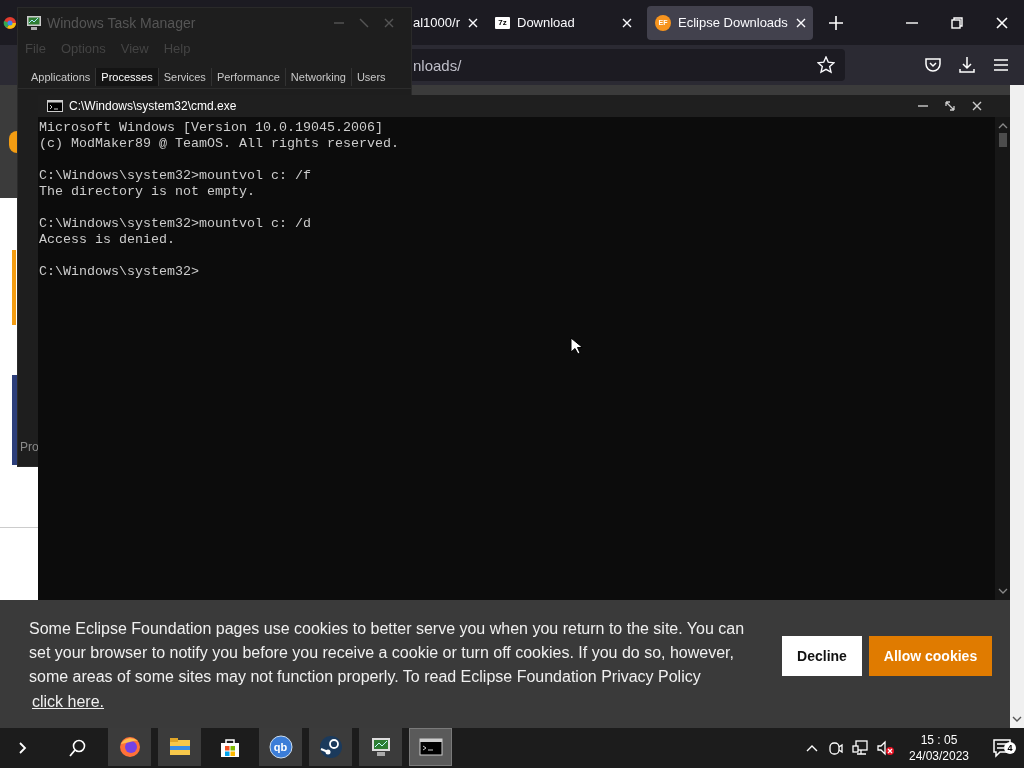  What do you see at coordinates (1010, 748) in the screenshot?
I see `notification-badge: 4` at bounding box center [1010, 748].